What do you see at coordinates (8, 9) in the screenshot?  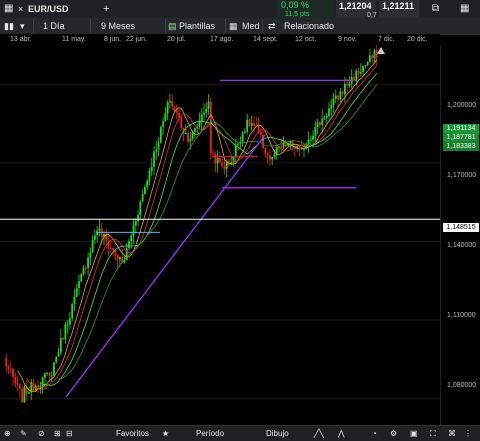 I see `grid-icon: ▦` at bounding box center [8, 9].